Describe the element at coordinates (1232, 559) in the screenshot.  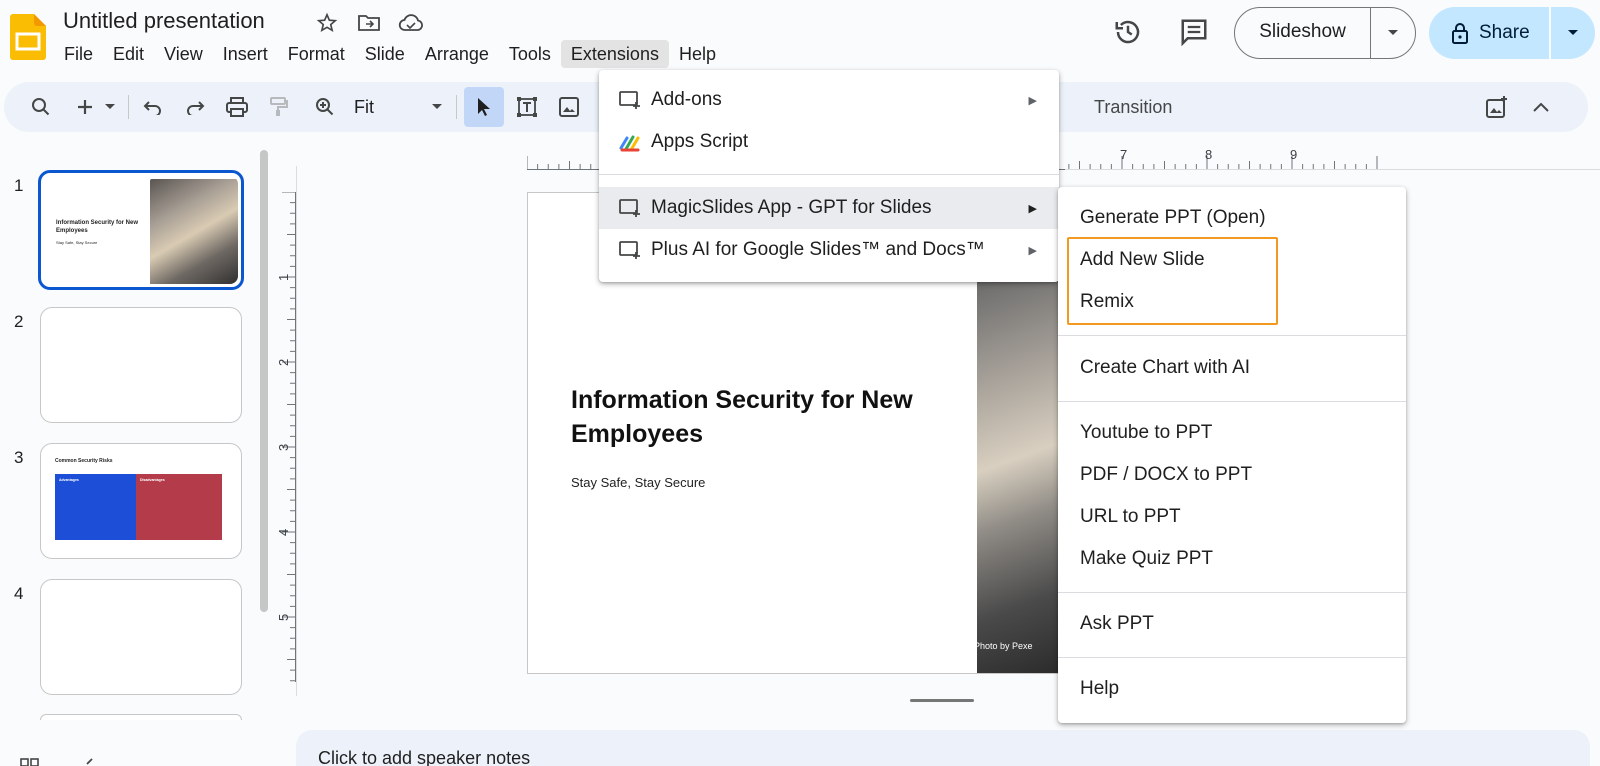
I see `menu-item-make-quiz-ppt: Make Quiz PPT` at that location.